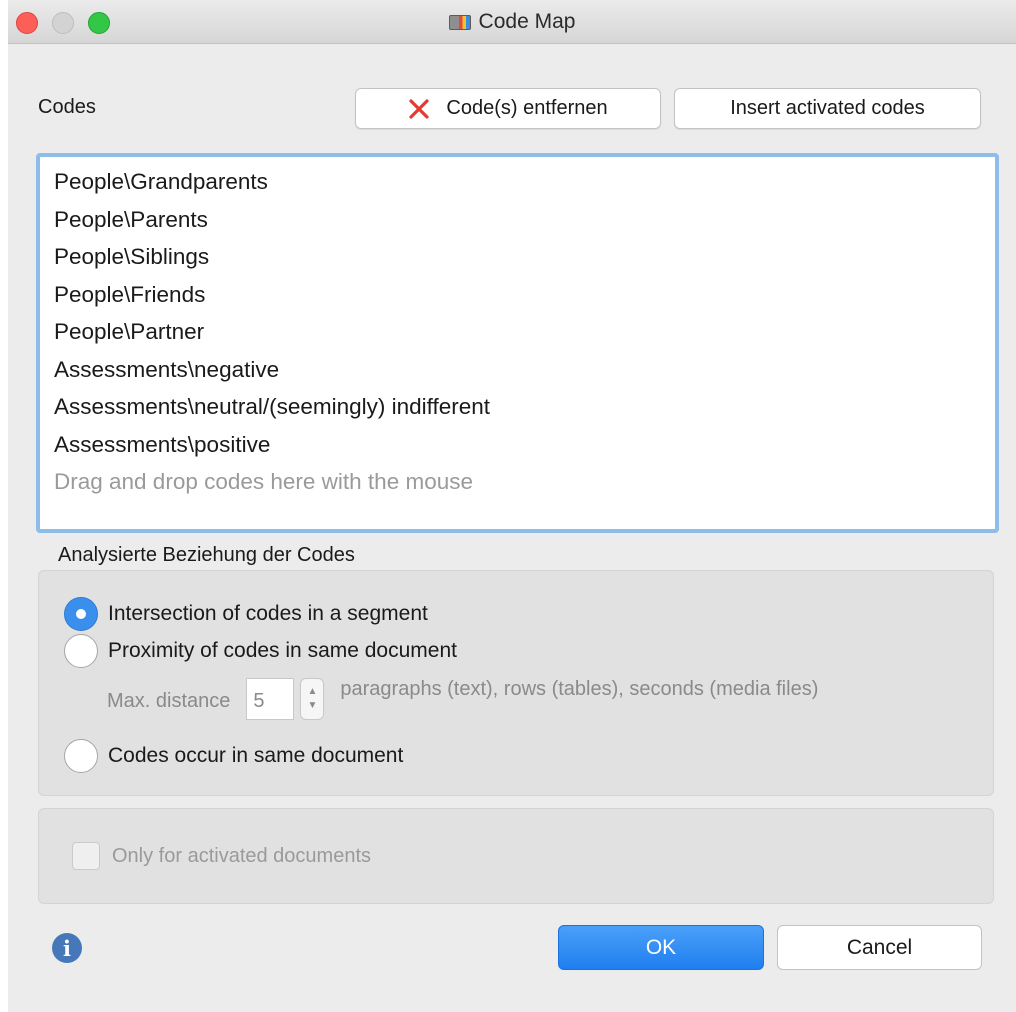  Describe the element at coordinates (312, 692) in the screenshot. I see `stepper-up-icon: ▲` at that location.